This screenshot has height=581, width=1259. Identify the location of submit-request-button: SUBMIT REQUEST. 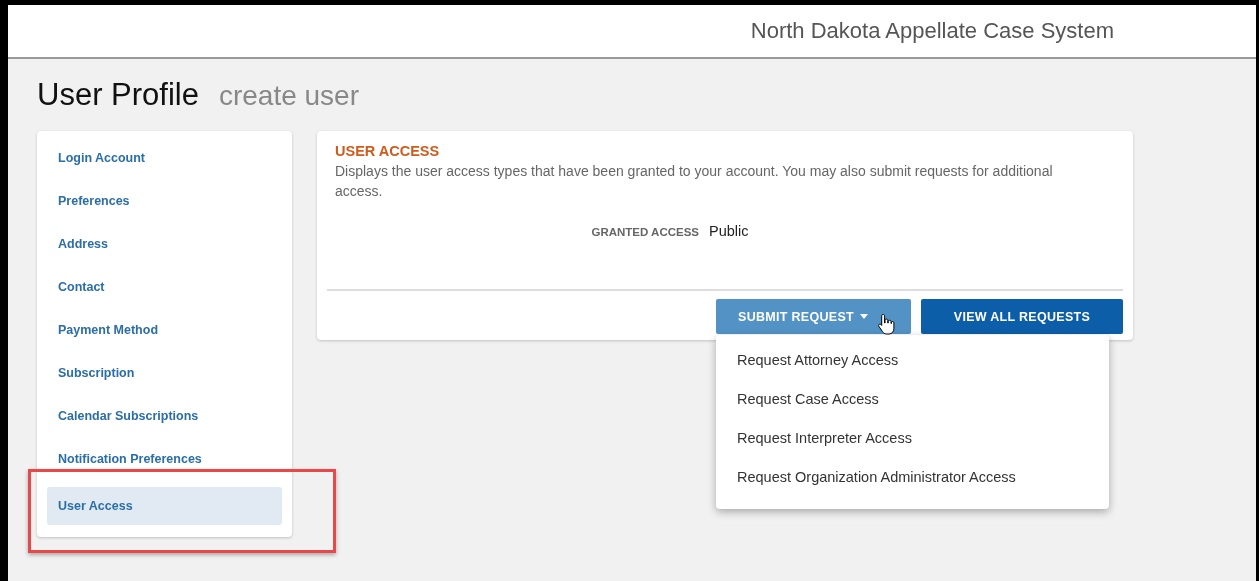
(813, 316).